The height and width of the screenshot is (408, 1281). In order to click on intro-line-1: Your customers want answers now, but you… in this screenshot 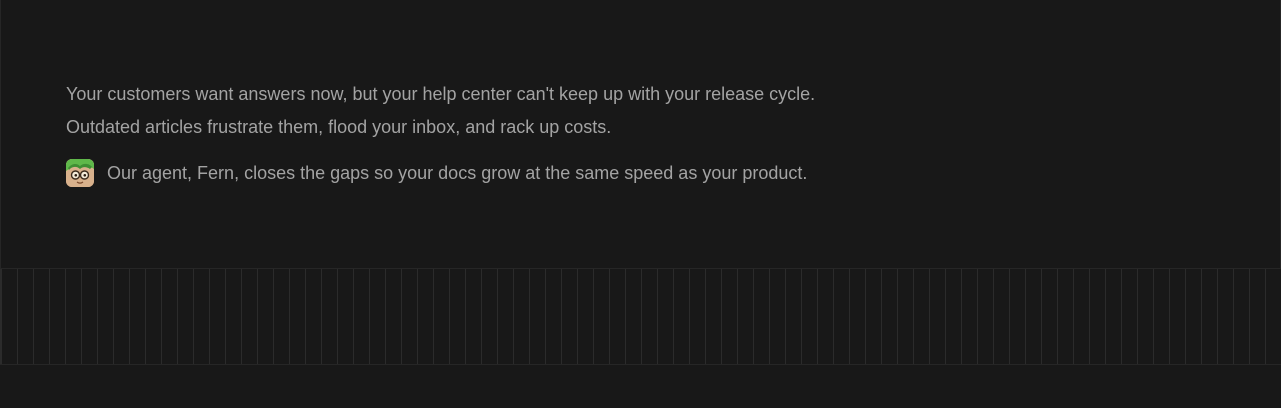, I will do `click(441, 94)`.